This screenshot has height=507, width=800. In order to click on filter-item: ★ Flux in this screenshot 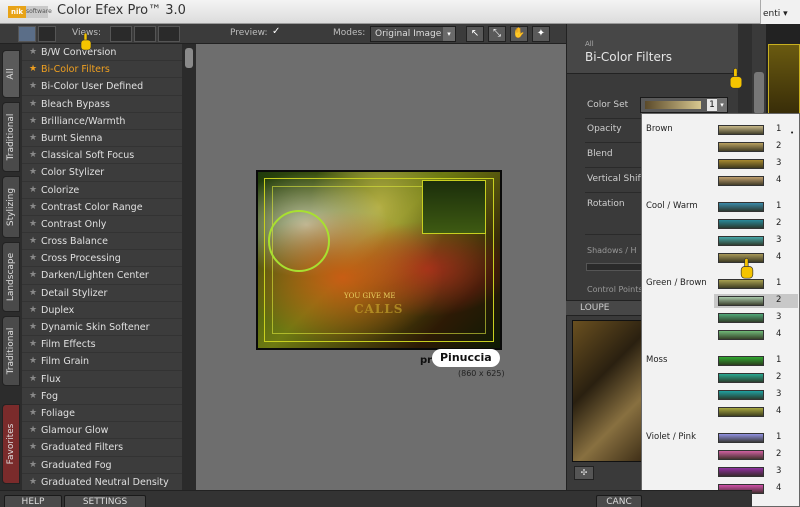, I will do `click(102, 379)`.